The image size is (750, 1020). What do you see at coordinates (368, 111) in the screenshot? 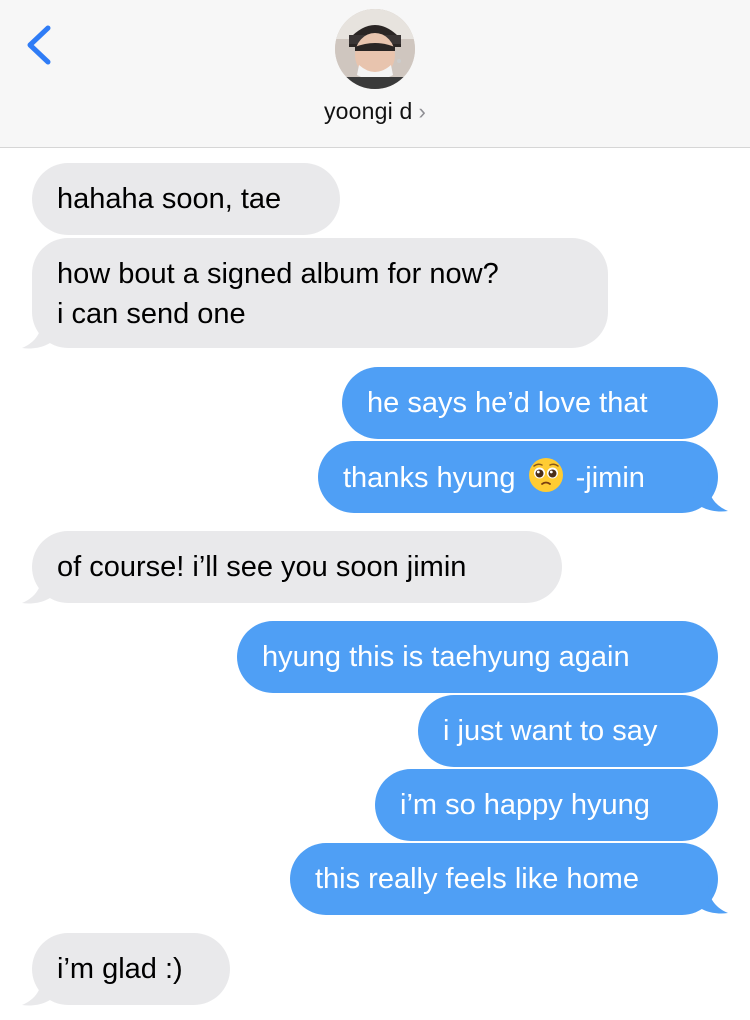
I see `contact-name: yoongi d` at bounding box center [368, 111].